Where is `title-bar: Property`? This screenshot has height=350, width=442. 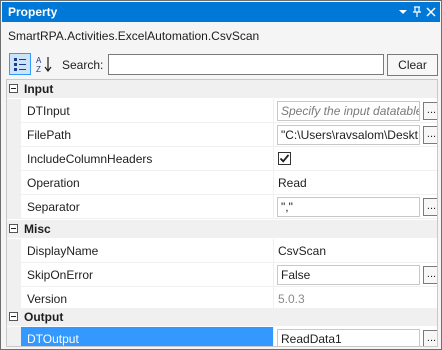 title-bar: Property is located at coordinates (221, 12).